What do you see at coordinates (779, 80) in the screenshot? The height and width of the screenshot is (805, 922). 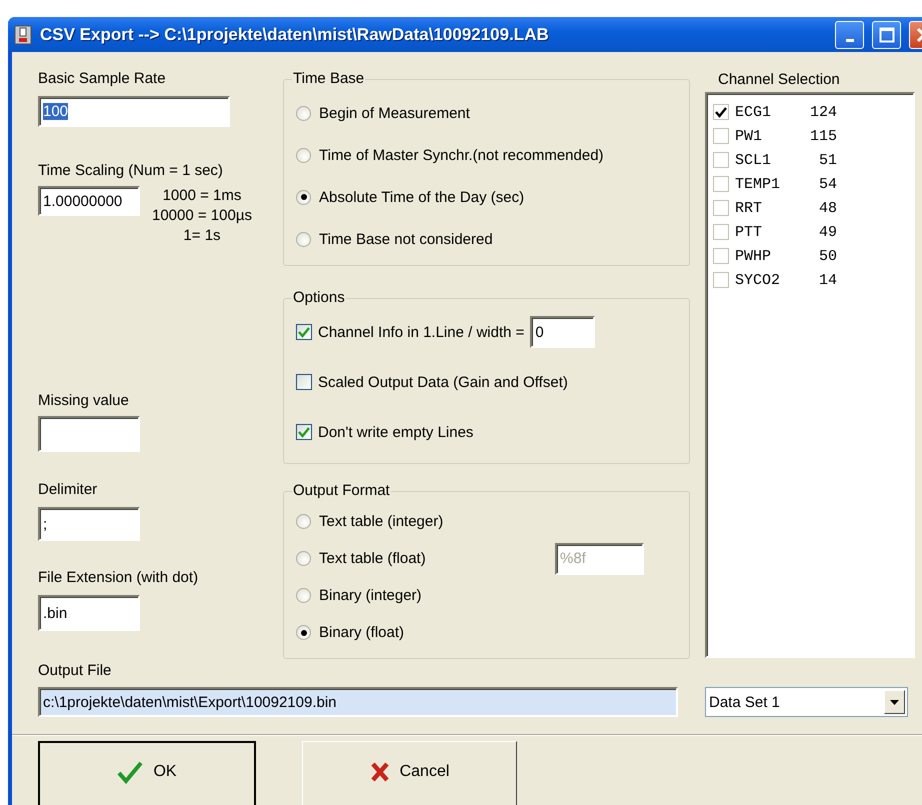 I see `list-title: Channel Selection` at bounding box center [779, 80].